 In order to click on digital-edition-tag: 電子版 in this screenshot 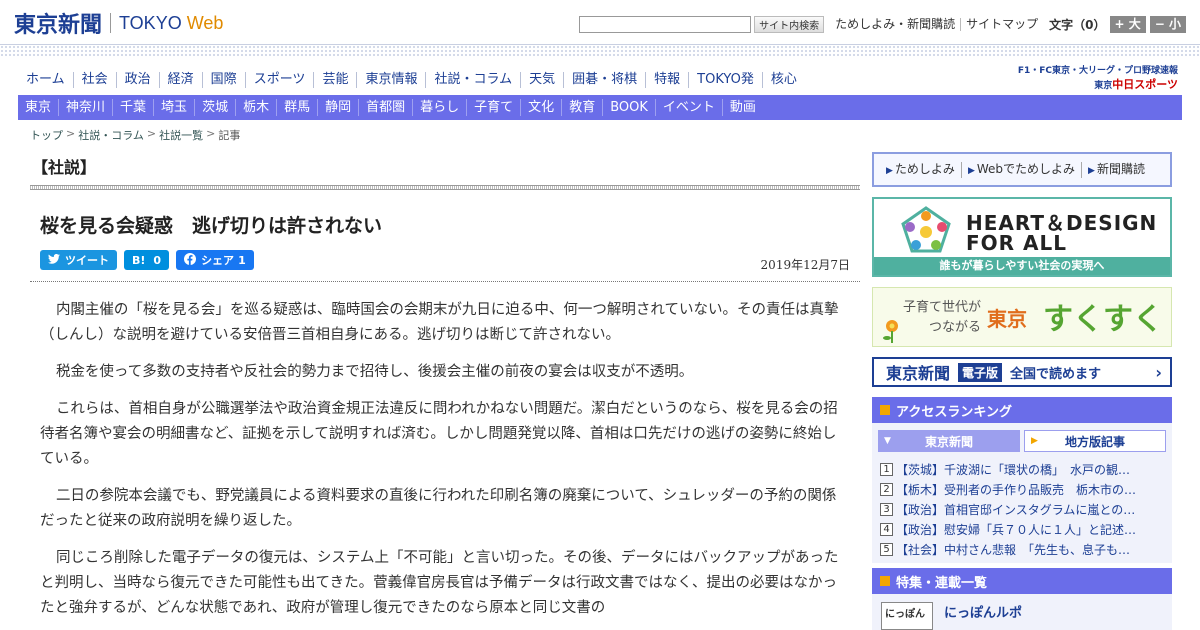, I will do `click(980, 372)`.